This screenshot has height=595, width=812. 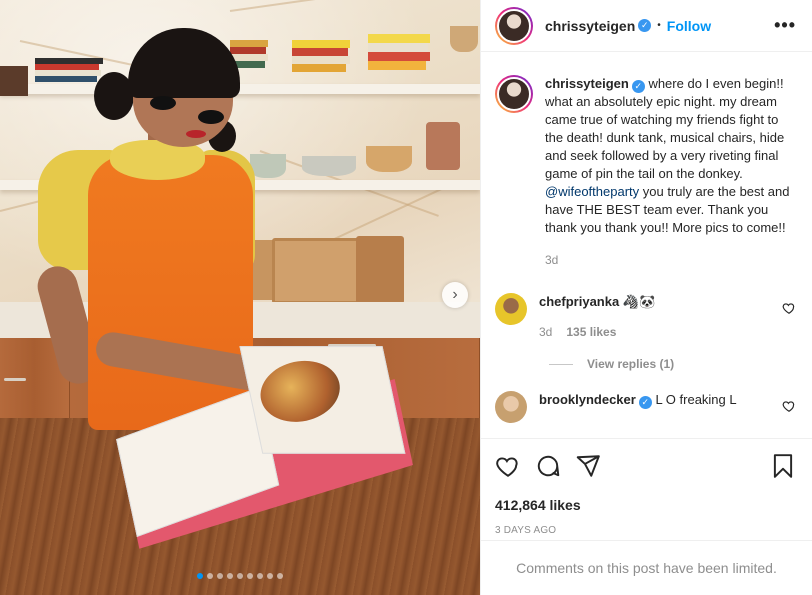 What do you see at coordinates (15, 379) in the screenshot?
I see `cabinet-handle` at bounding box center [15, 379].